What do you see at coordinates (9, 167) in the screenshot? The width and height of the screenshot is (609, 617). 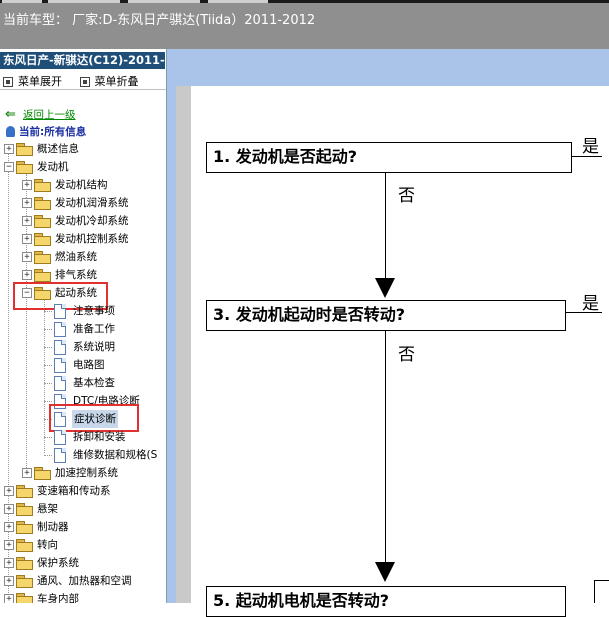 I see `collapse-icon: −` at bounding box center [9, 167].